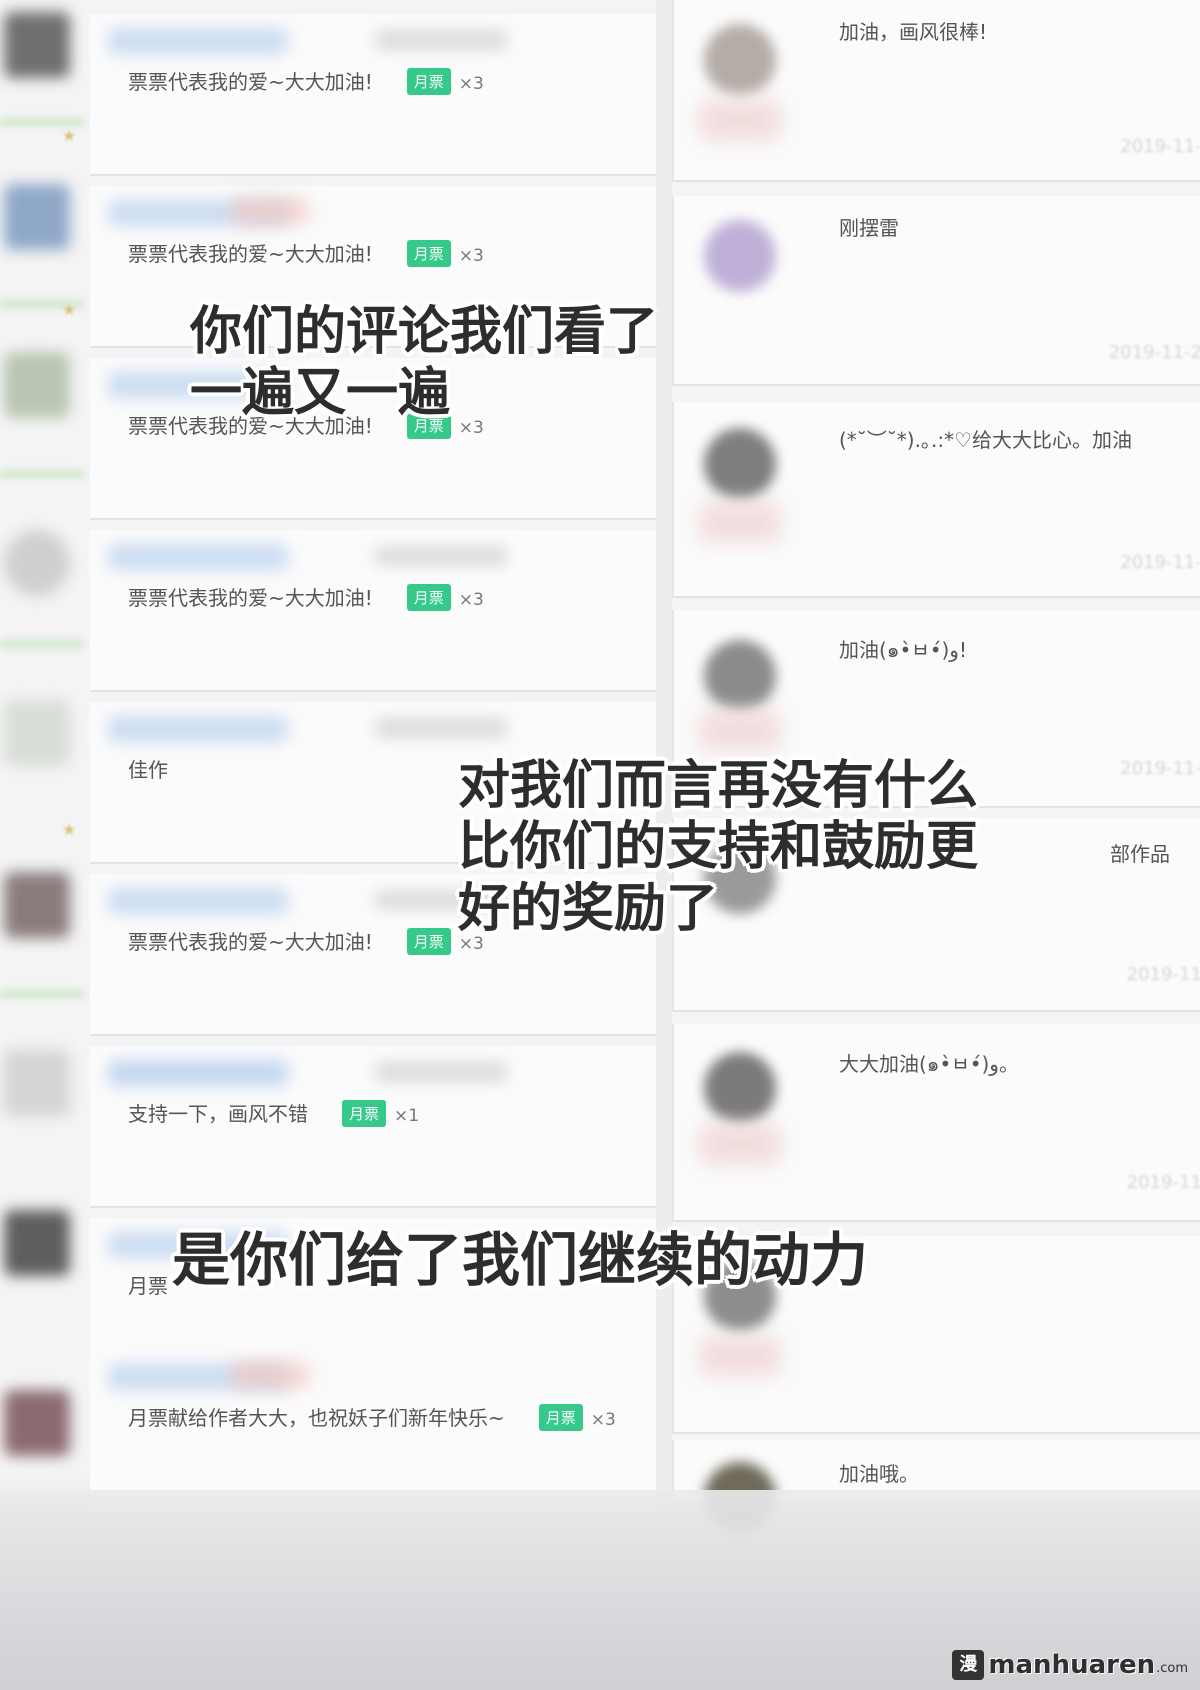  Describe the element at coordinates (520, 1260) in the screenshot. I see `caption-motivation: 是你们给了我们继续的动力` at that location.